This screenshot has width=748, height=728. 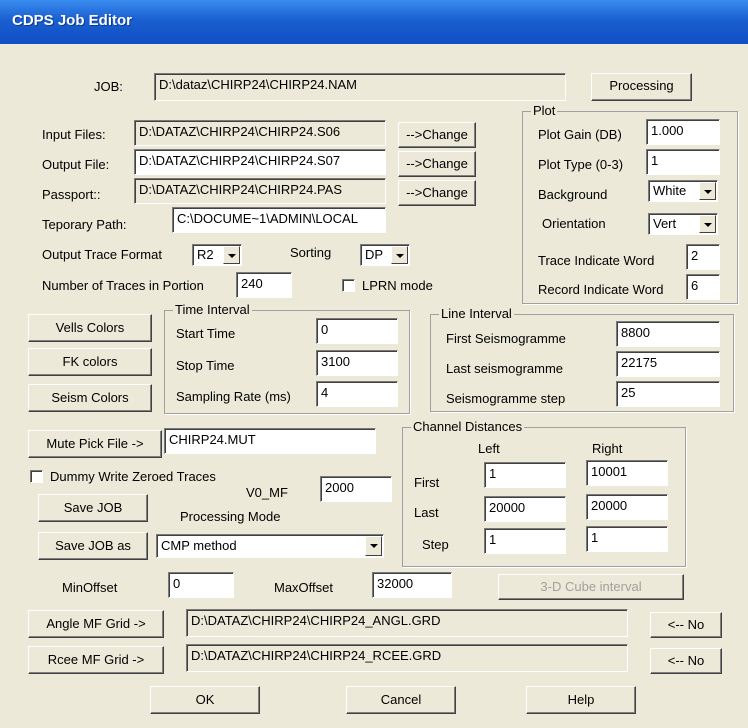 I want to click on channel-first-right-field: 10001, so click(x=627, y=473).